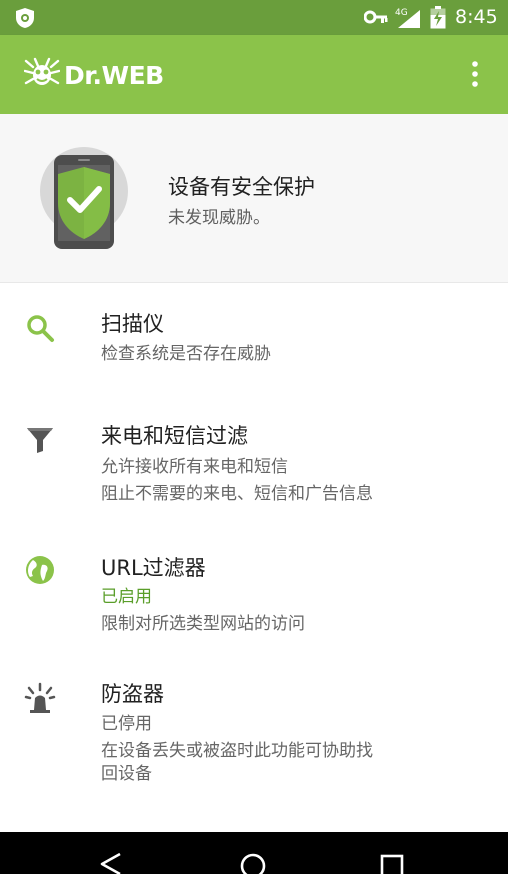 The image size is (508, 874). What do you see at coordinates (40, 697) in the screenshot?
I see `alarm-beacon-icon` at bounding box center [40, 697].